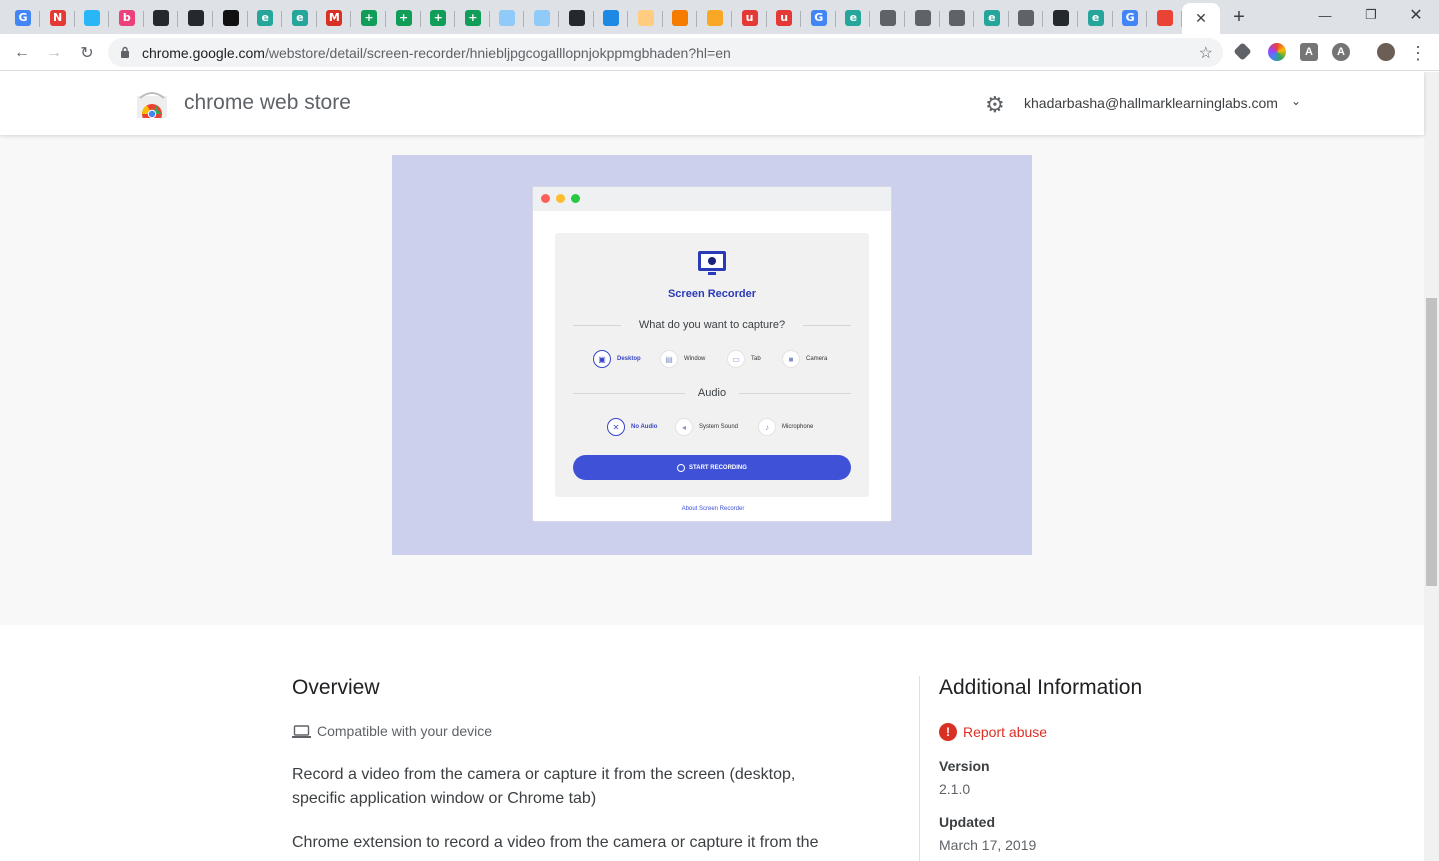  I want to click on about-link: About Screen Recorder, so click(713, 509).